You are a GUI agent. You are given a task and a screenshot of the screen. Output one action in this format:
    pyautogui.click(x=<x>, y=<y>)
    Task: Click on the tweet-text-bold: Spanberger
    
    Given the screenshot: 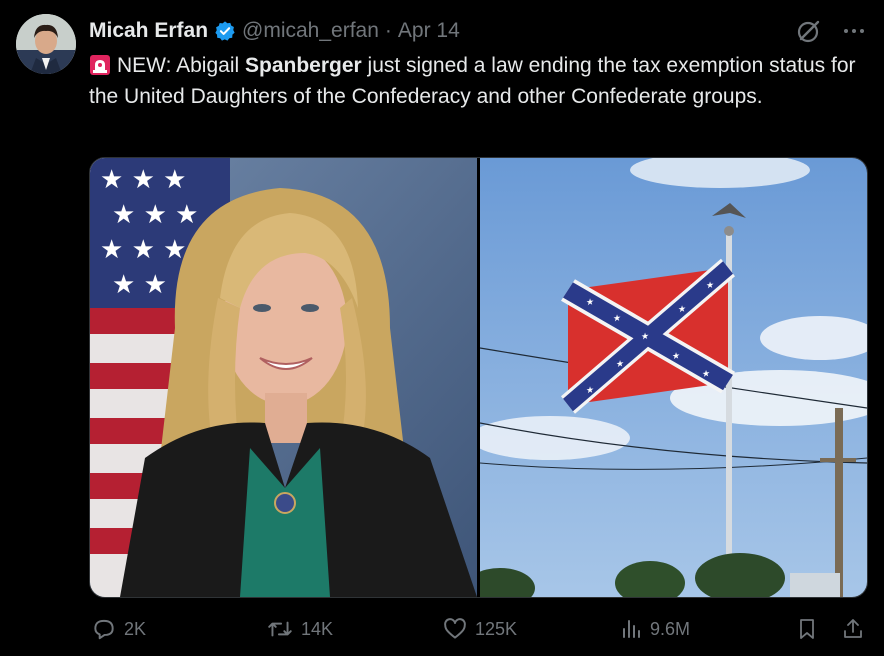 What is the action you would take?
    pyautogui.click(x=303, y=65)
    